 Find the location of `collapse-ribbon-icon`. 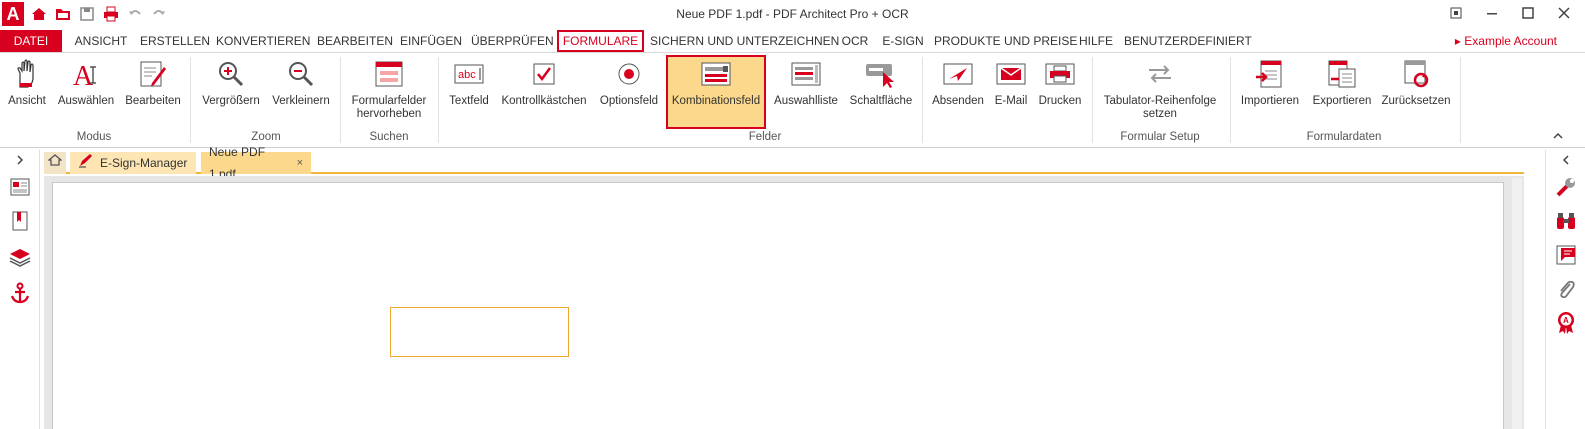

collapse-ribbon-icon is located at coordinates (1558, 136).